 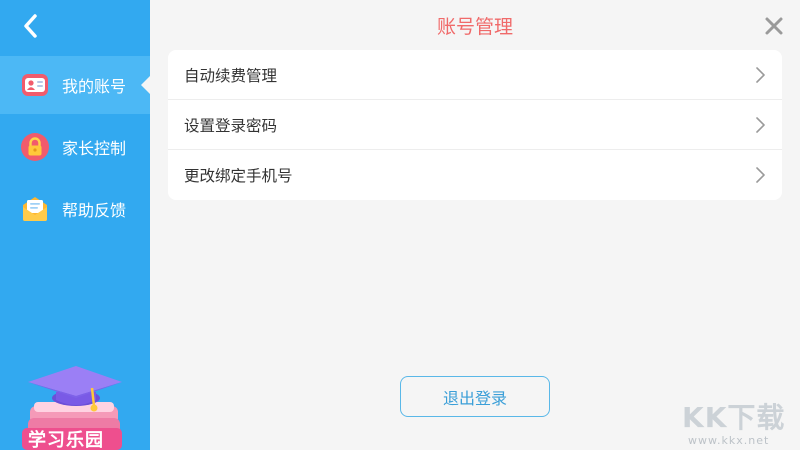 What do you see at coordinates (66, 440) in the screenshot?
I see `logo-text: 学习乐园` at bounding box center [66, 440].